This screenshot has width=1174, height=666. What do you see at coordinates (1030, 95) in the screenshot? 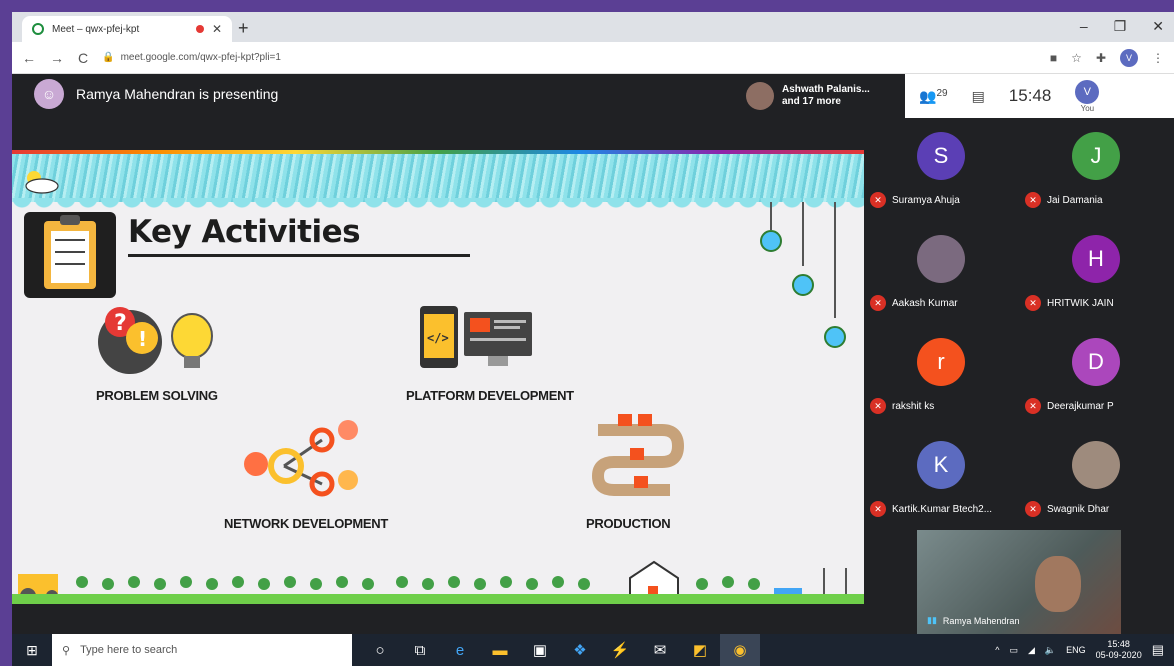
I see `meeting-clock: 15:48` at bounding box center [1030, 95].